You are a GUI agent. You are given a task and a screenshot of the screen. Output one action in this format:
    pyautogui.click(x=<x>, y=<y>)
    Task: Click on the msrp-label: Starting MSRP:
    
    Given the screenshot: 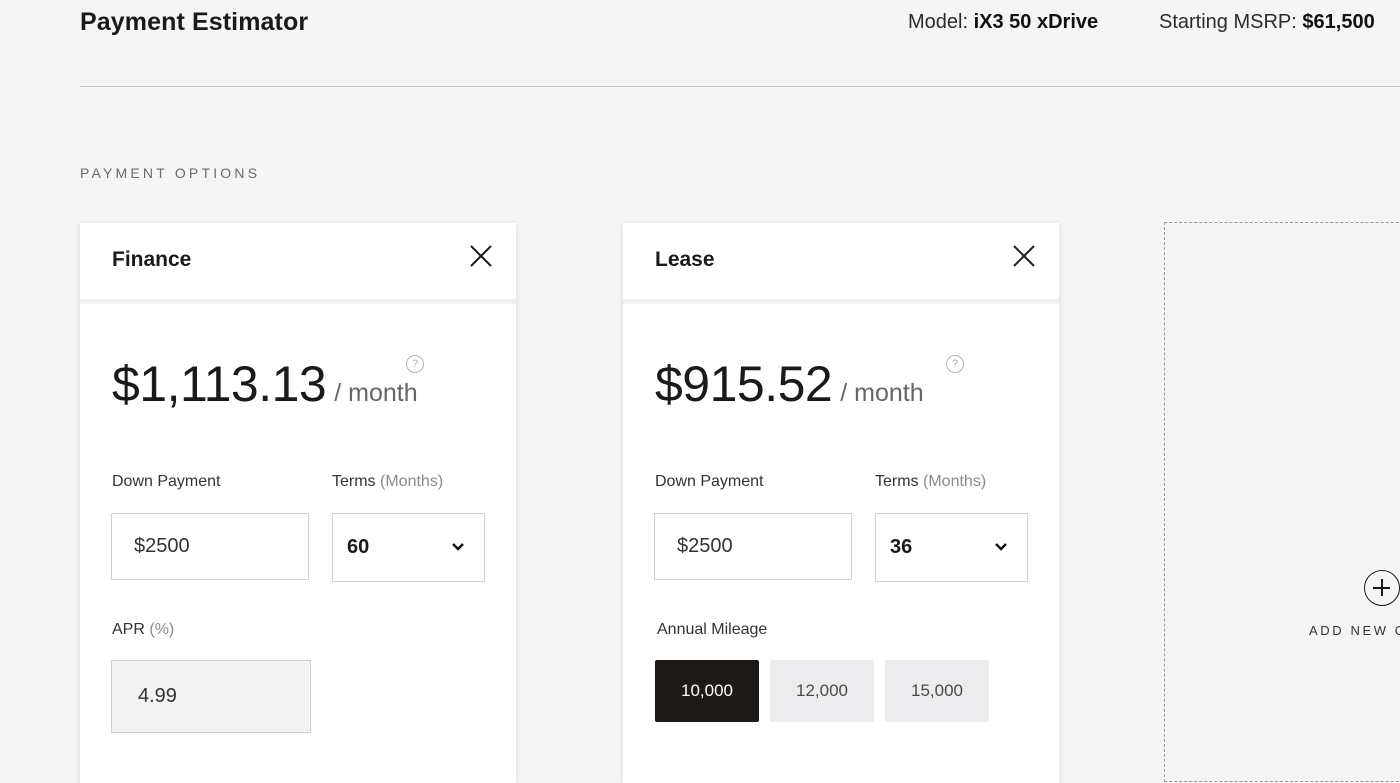 What is the action you would take?
    pyautogui.click(x=1228, y=22)
    